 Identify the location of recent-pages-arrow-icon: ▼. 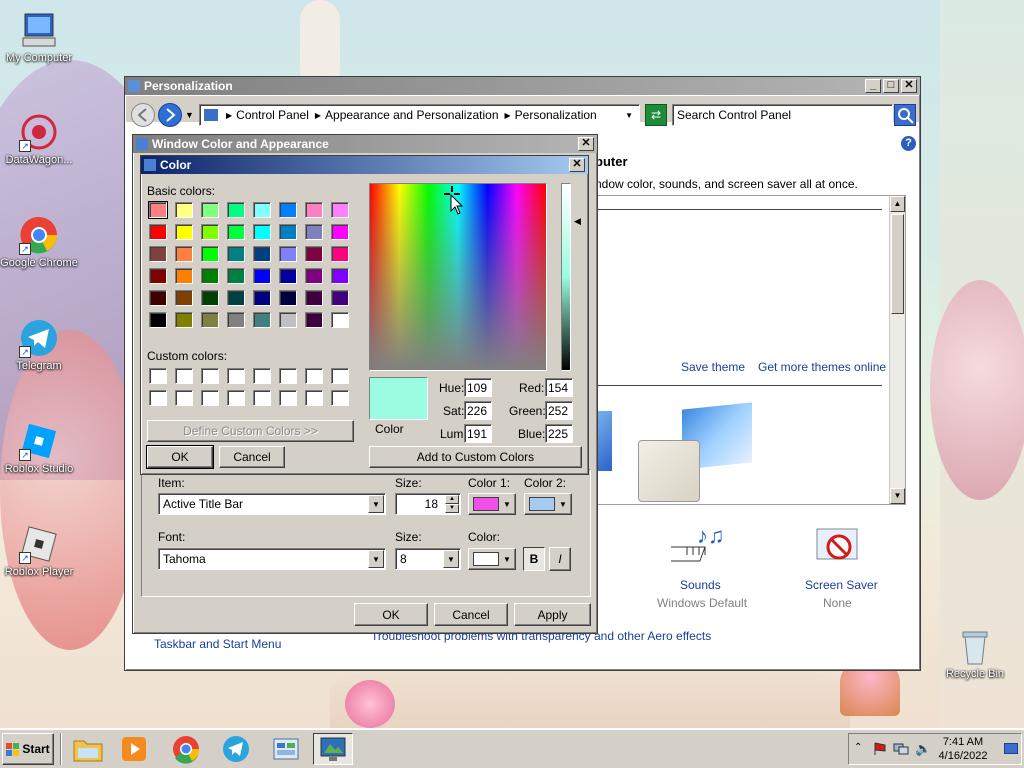
(189, 115).